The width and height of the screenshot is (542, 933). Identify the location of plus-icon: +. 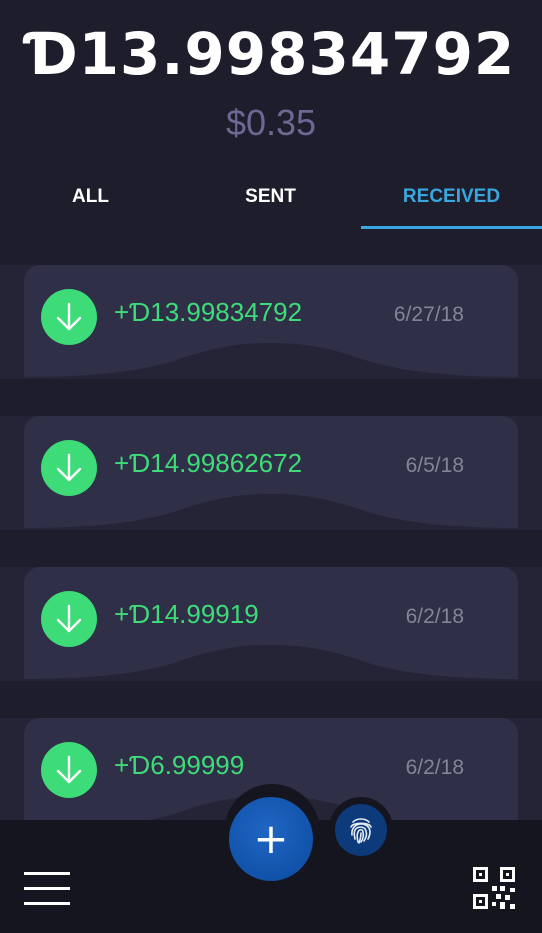
(271, 838).